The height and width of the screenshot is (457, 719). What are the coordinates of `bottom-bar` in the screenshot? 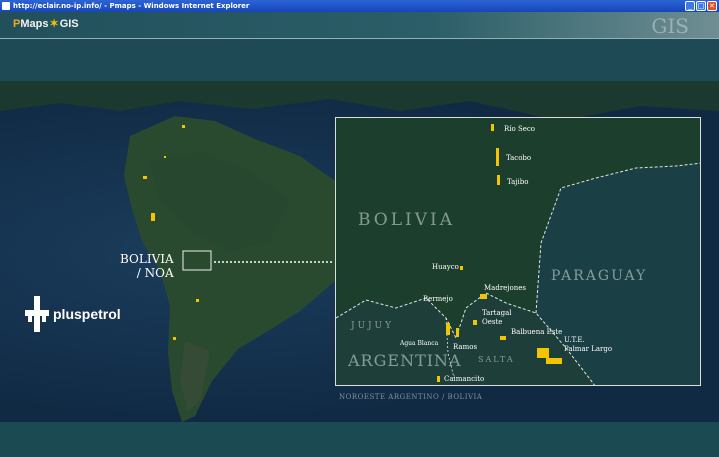 It's located at (359, 439).